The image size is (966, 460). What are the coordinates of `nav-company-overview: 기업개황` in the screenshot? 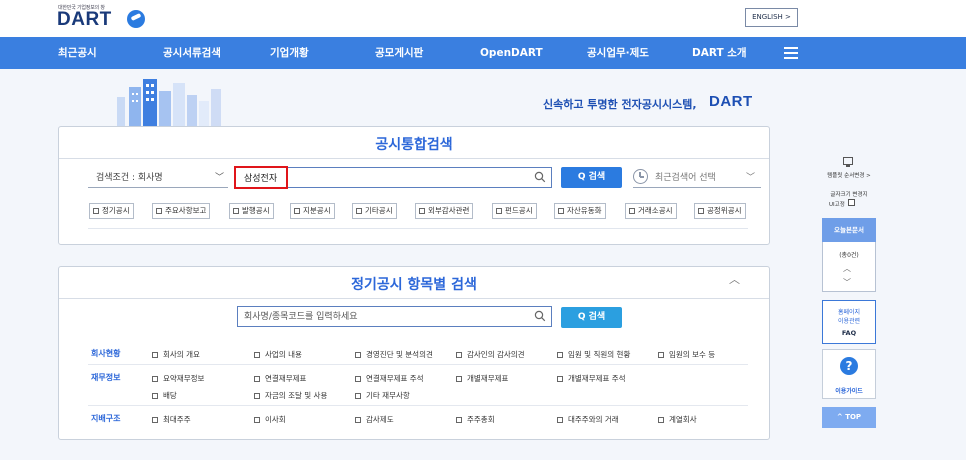 It's located at (289, 53).